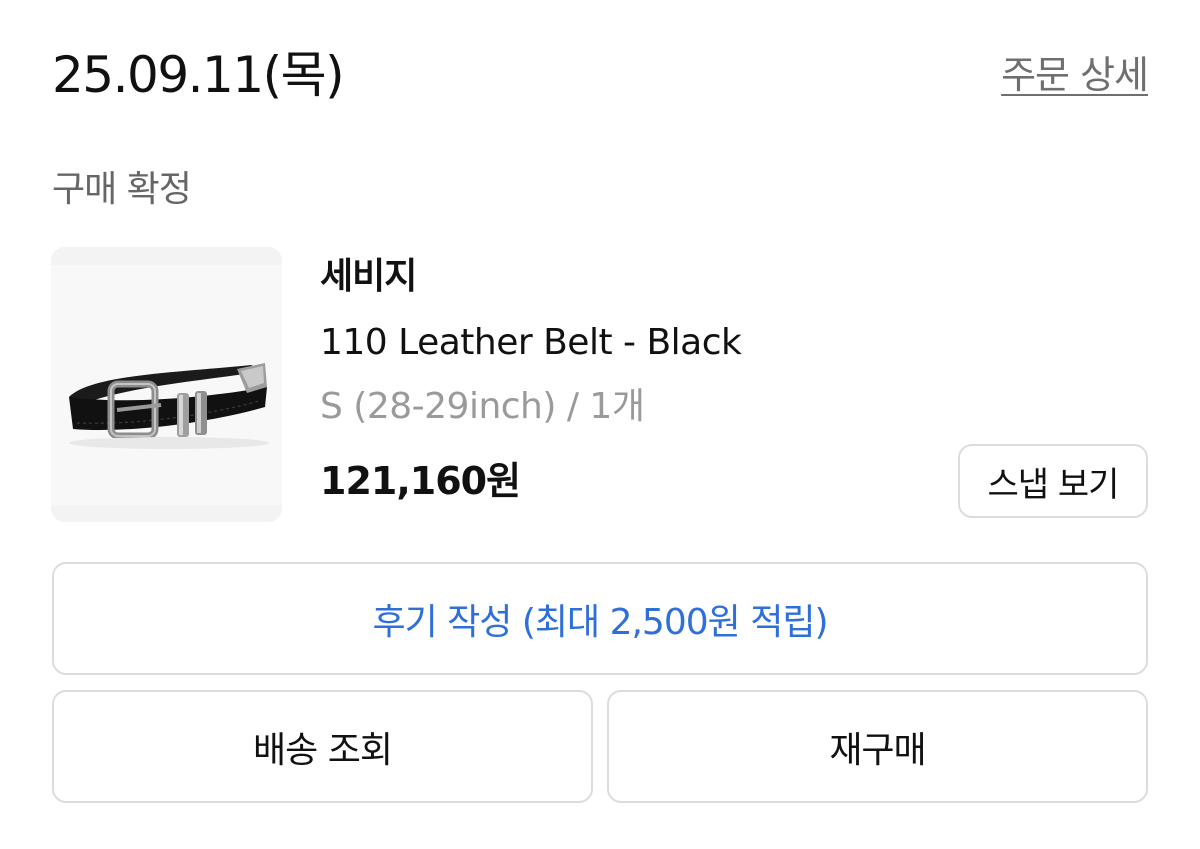 The width and height of the screenshot is (1200, 849). I want to click on product-option: S (28-29inch) / 1개, so click(482, 406).